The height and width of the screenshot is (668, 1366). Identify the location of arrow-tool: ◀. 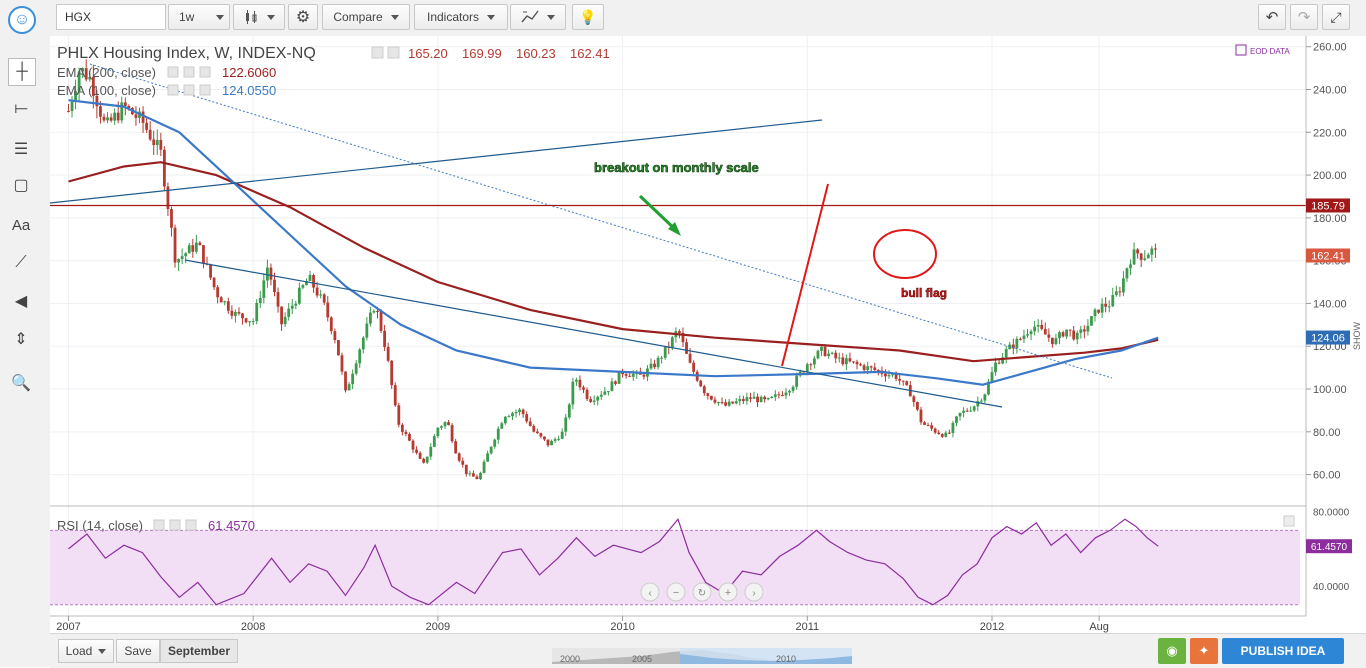
(21, 301).